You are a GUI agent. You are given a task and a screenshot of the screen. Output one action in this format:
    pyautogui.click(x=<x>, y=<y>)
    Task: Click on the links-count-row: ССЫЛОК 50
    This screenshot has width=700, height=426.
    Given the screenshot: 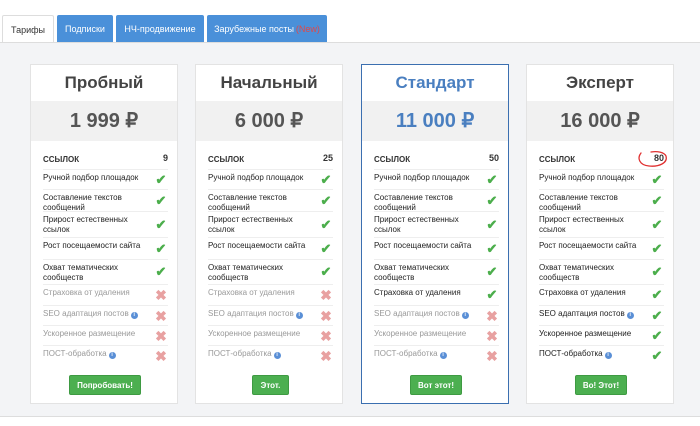 What is the action you would take?
    pyautogui.click(x=436, y=160)
    